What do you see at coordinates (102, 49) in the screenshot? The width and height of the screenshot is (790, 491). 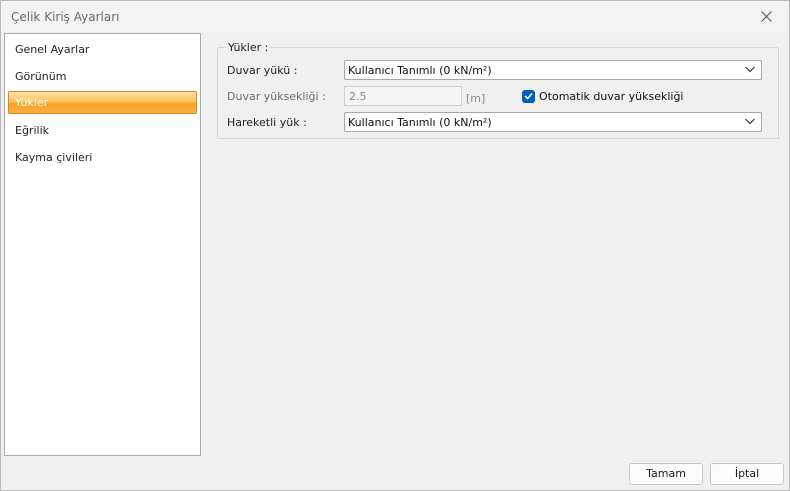 I see `sidebar-item-general-settings: Genel Ayarlar` at bounding box center [102, 49].